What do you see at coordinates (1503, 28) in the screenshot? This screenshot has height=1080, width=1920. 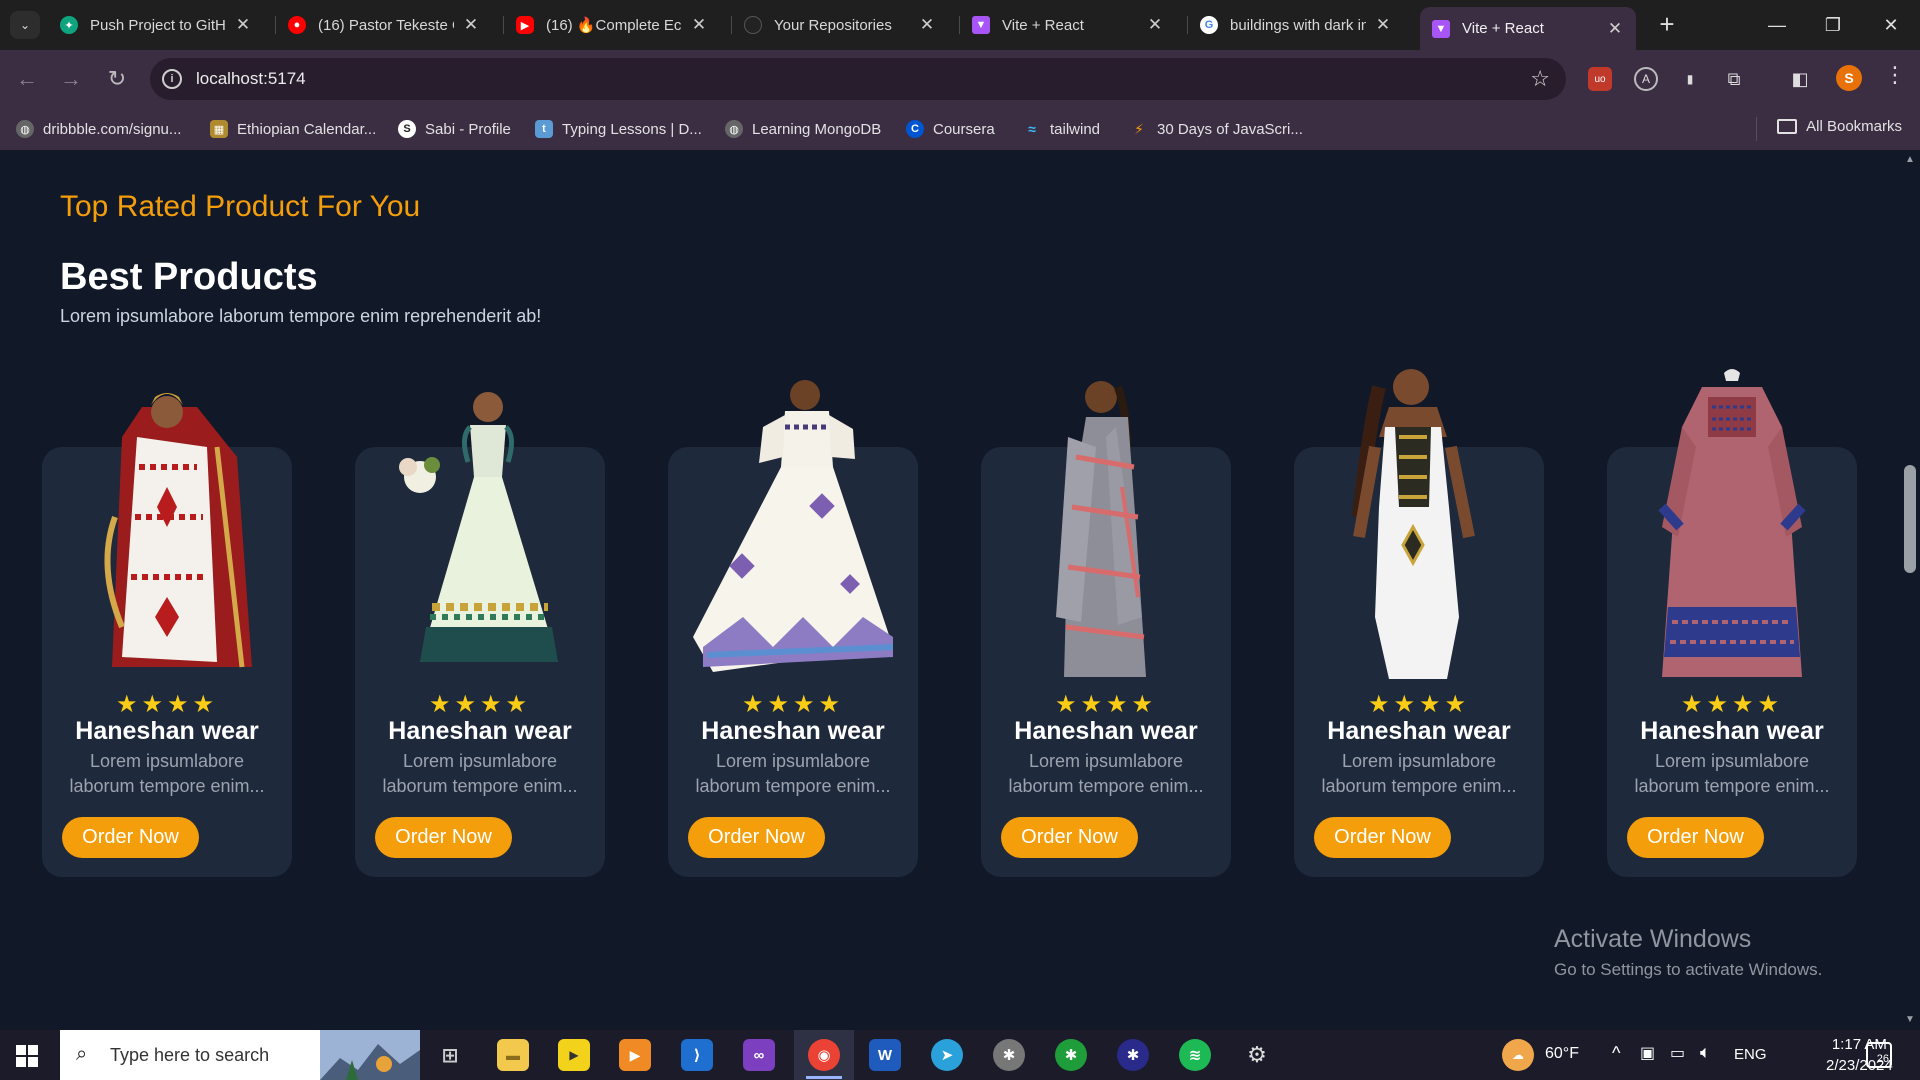 I see `tab-title: Vite + React` at bounding box center [1503, 28].